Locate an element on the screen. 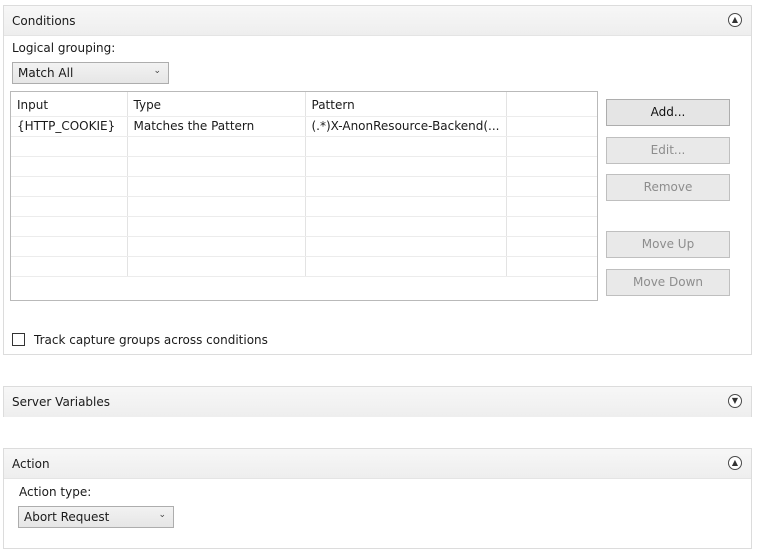 Image resolution: width=763 pixels, height=552 pixels. remove-button: Remove is located at coordinates (668, 187).